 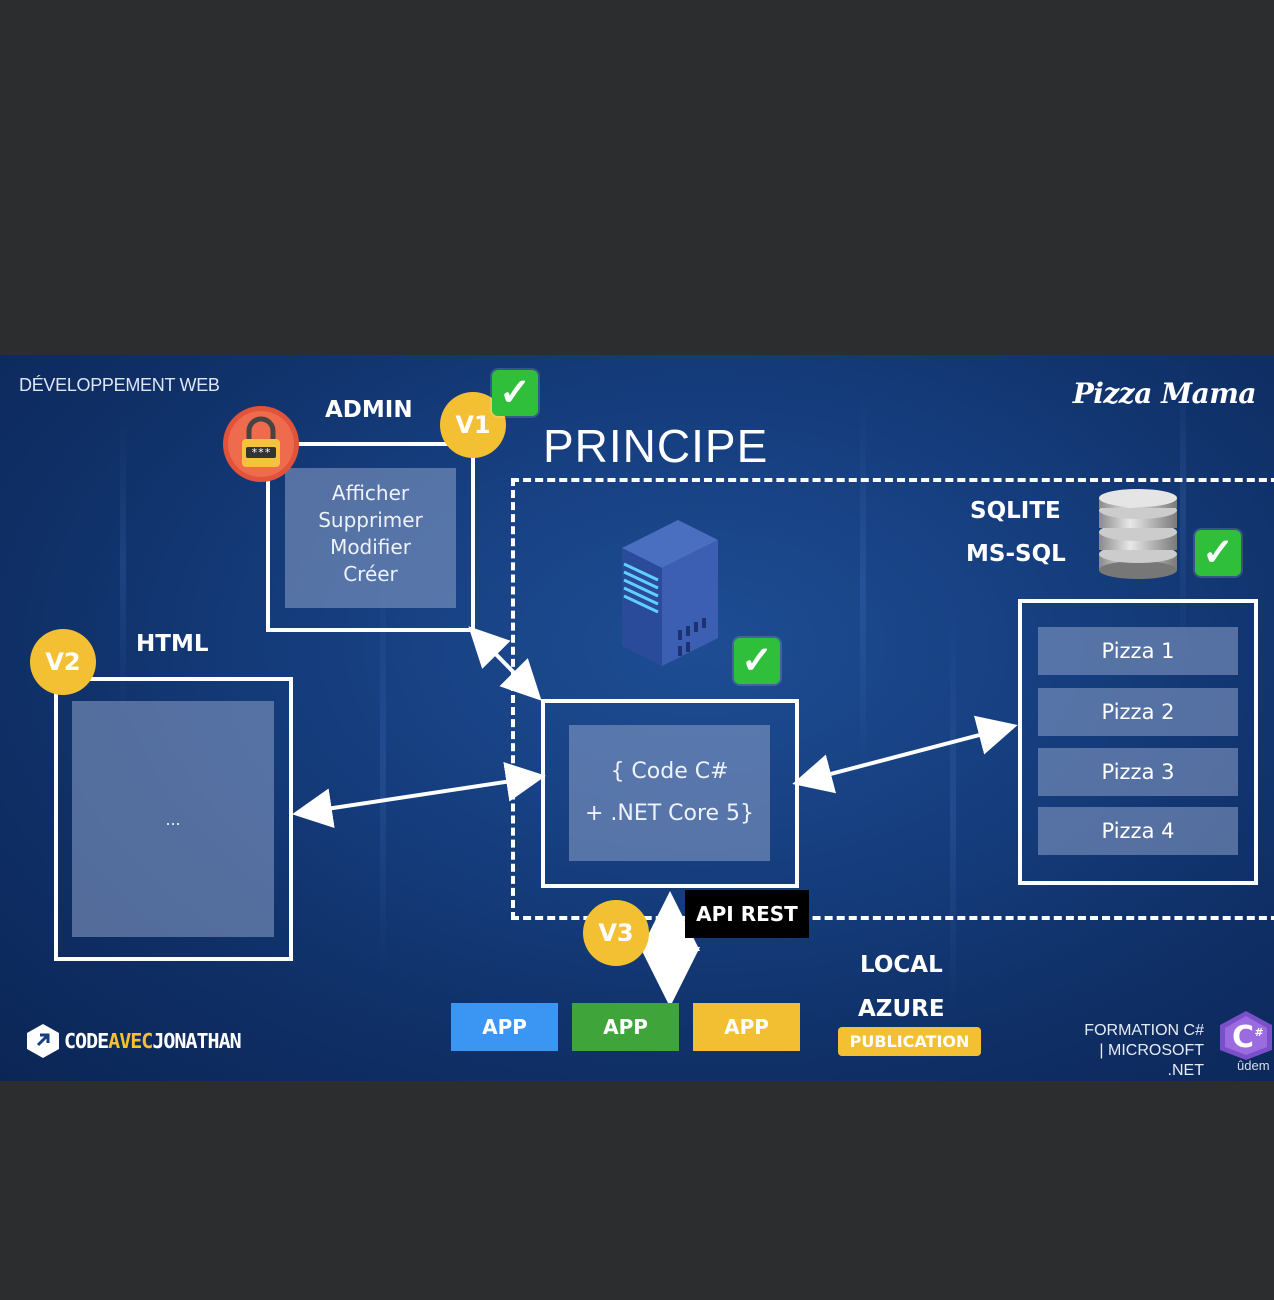 I want to click on udemy-label: ûdem, so click(x=1253, y=1065).